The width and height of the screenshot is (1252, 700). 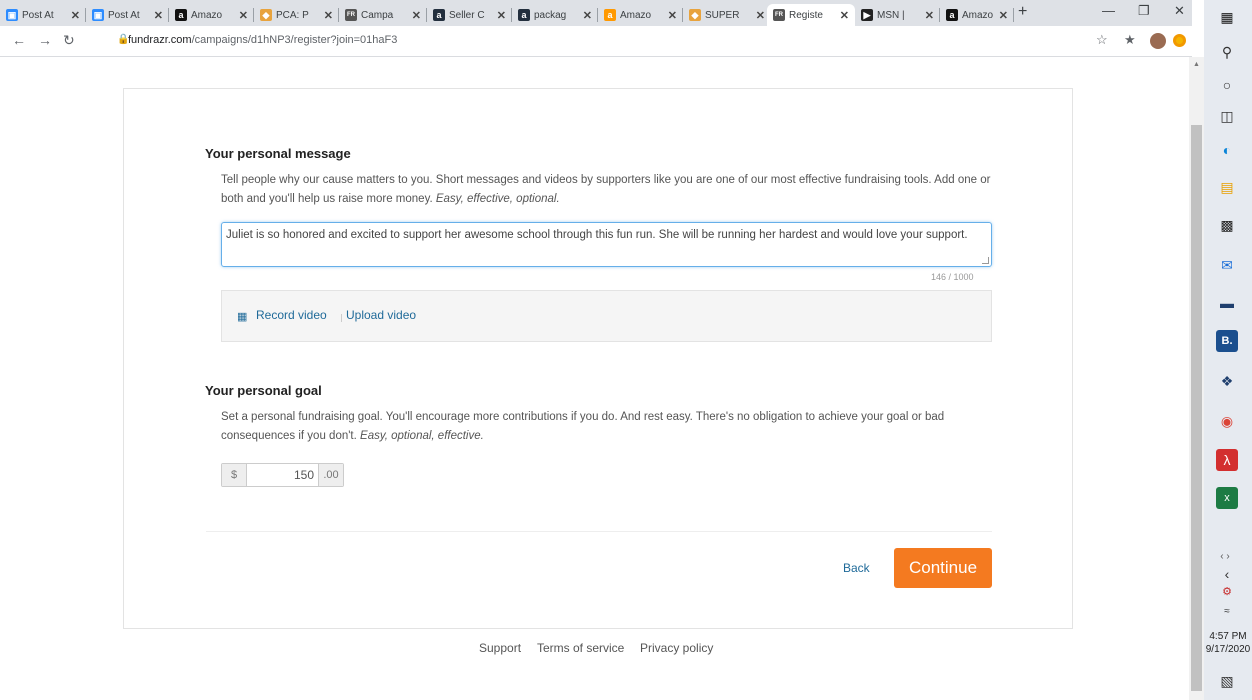 What do you see at coordinates (500, 648) in the screenshot?
I see `footer-support-link: Support` at bounding box center [500, 648].